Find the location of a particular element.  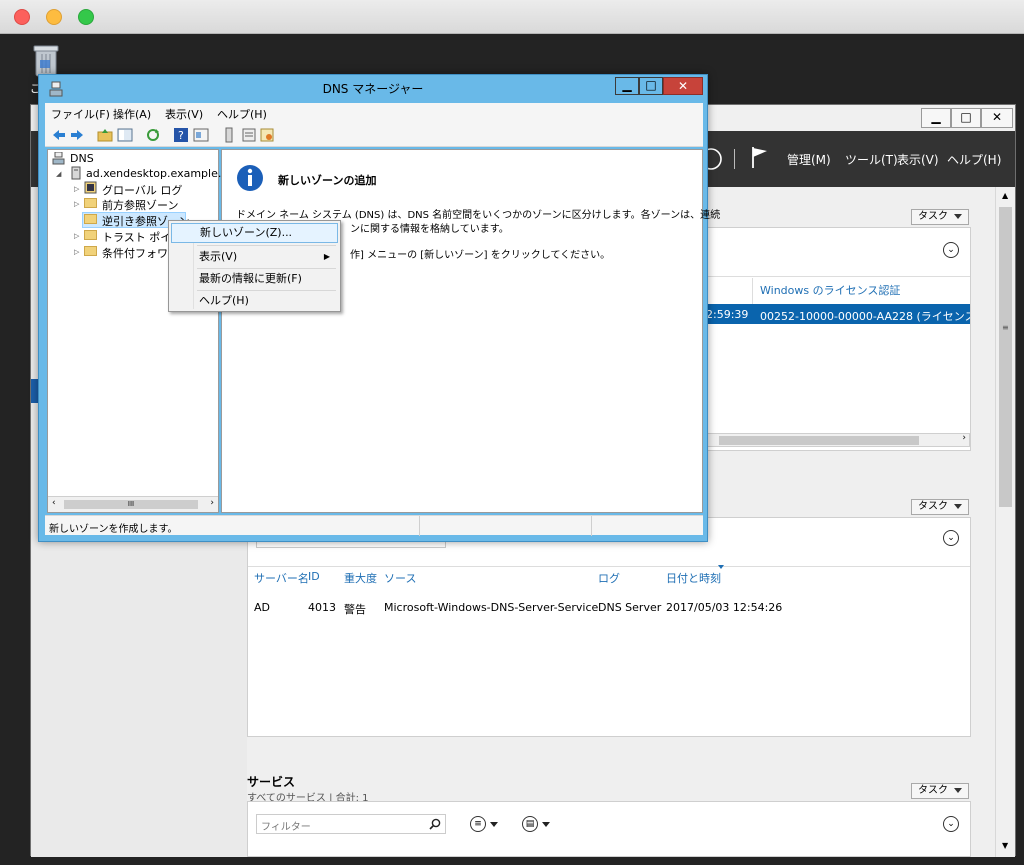

dns-maximize-button: □ is located at coordinates (651, 86).